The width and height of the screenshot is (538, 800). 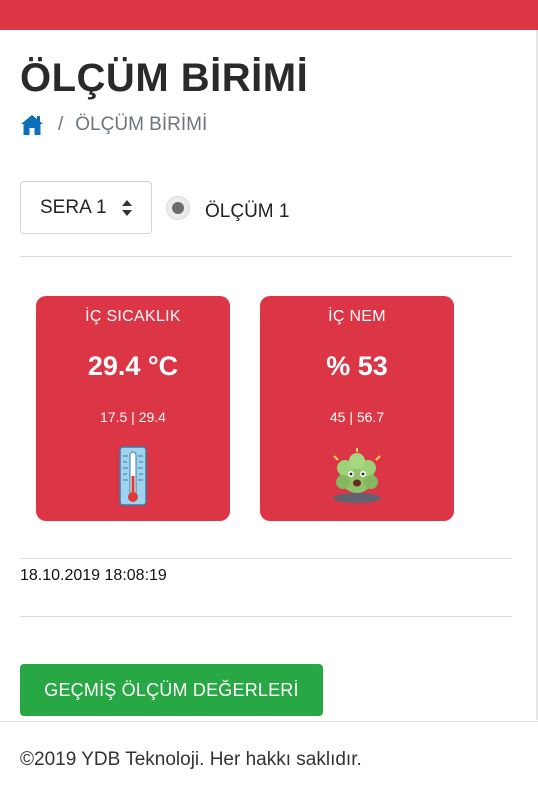 I want to click on radio-dot, so click(x=178, y=208).